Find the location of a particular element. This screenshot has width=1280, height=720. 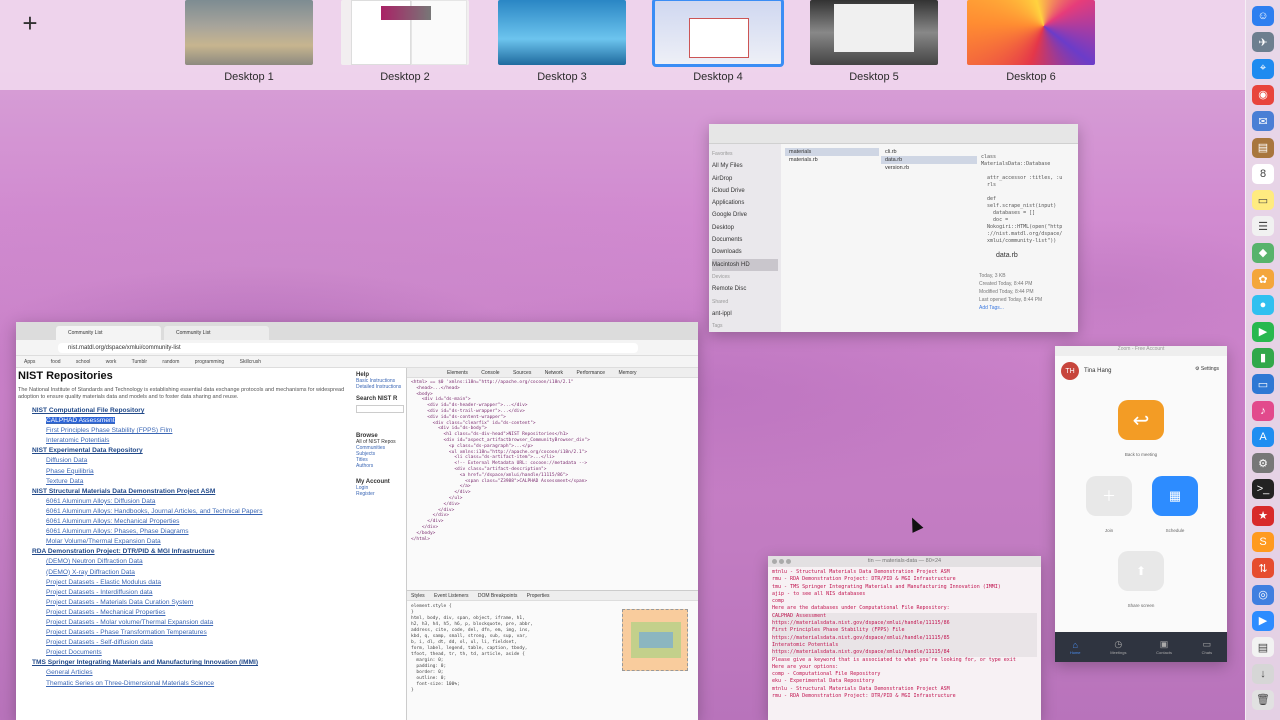

devtools-tab: Network is located at coordinates (554, 373).